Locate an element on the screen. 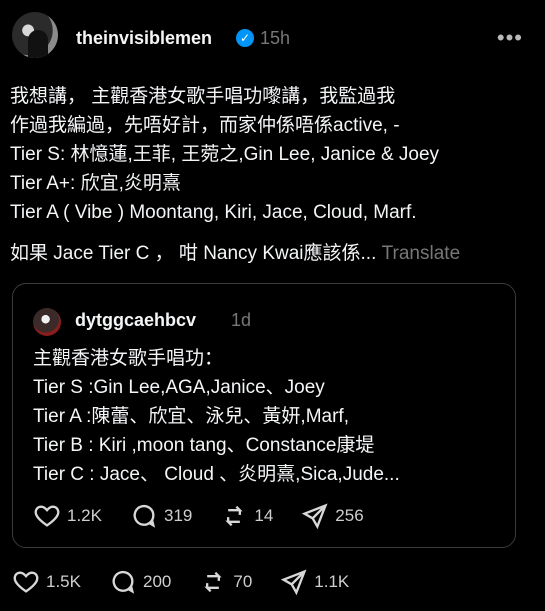 This screenshot has width=545, height=611. quoted-share-count: 256 is located at coordinates (349, 515).